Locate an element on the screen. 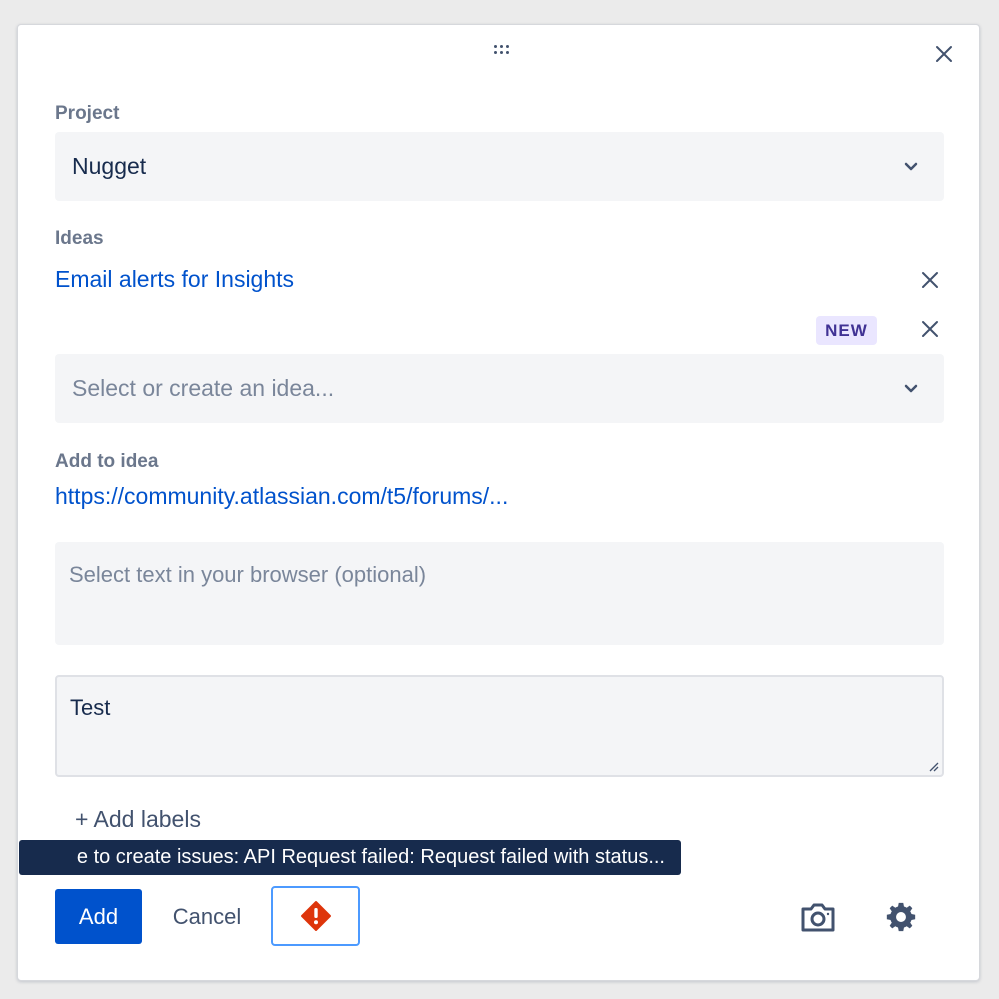 This screenshot has height=999, width=999. cancel-button: Cancel is located at coordinates (207, 916).